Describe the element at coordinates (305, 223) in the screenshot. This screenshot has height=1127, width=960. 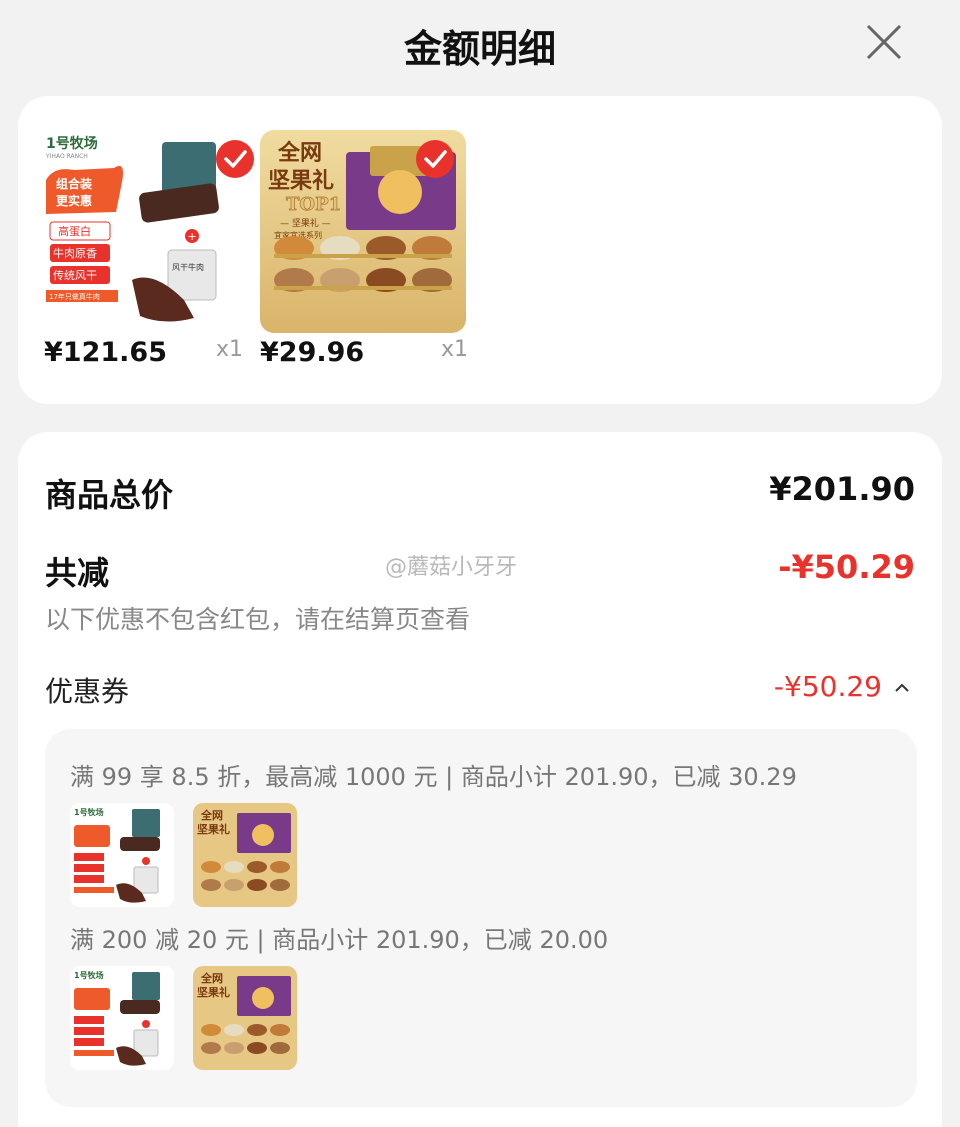
I see `svg-text: — 坚果礼 —` at that location.